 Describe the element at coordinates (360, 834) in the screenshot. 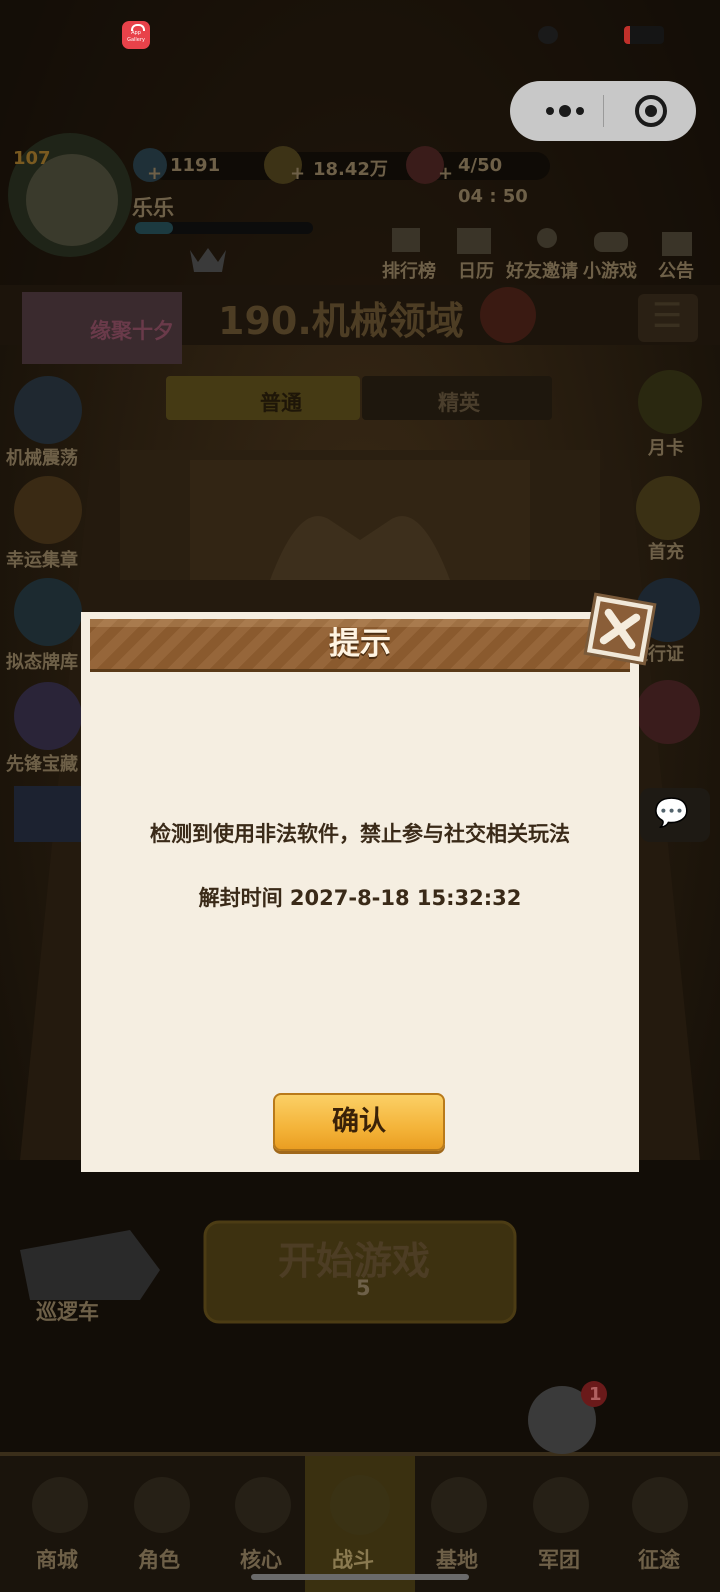

I see `dialog-message: 检测到使用非法软件，禁止参与社交相关玩法` at that location.